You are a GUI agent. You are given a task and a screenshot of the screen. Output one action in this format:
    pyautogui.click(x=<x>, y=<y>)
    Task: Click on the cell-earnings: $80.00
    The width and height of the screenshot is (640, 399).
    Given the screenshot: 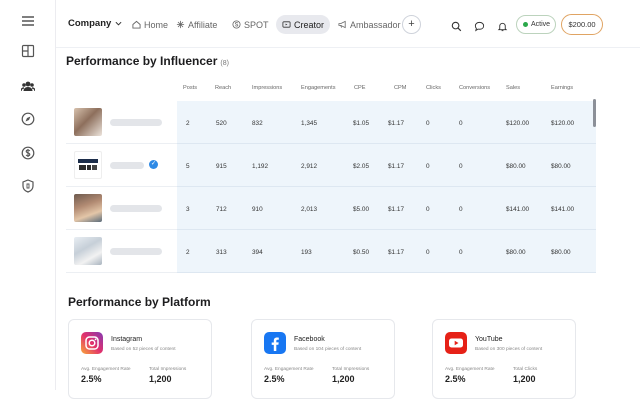 What is the action you would take?
    pyautogui.click(x=561, y=166)
    